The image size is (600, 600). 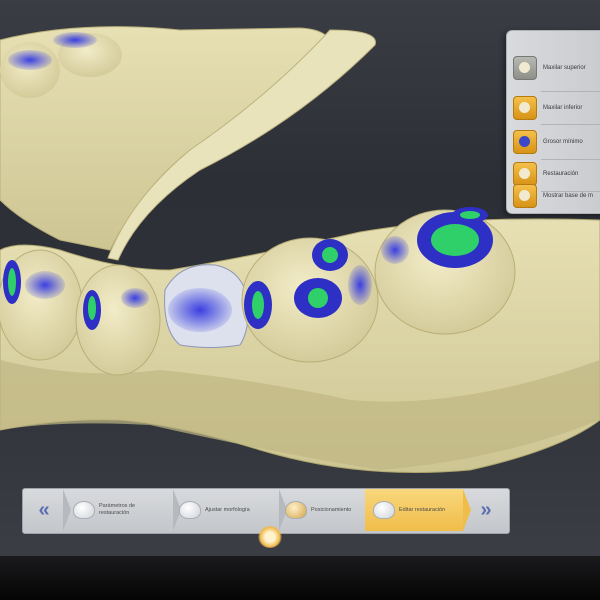 I want to click on step-label: Ajustar morfología, so click(x=227, y=509).